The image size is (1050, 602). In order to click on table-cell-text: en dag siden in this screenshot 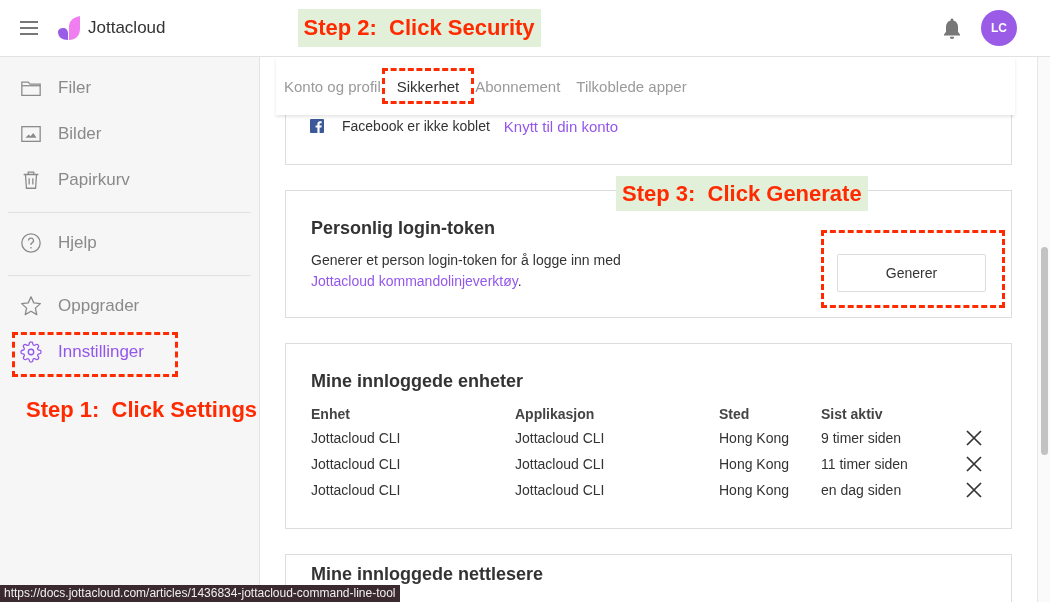, I will do `click(862, 490)`.